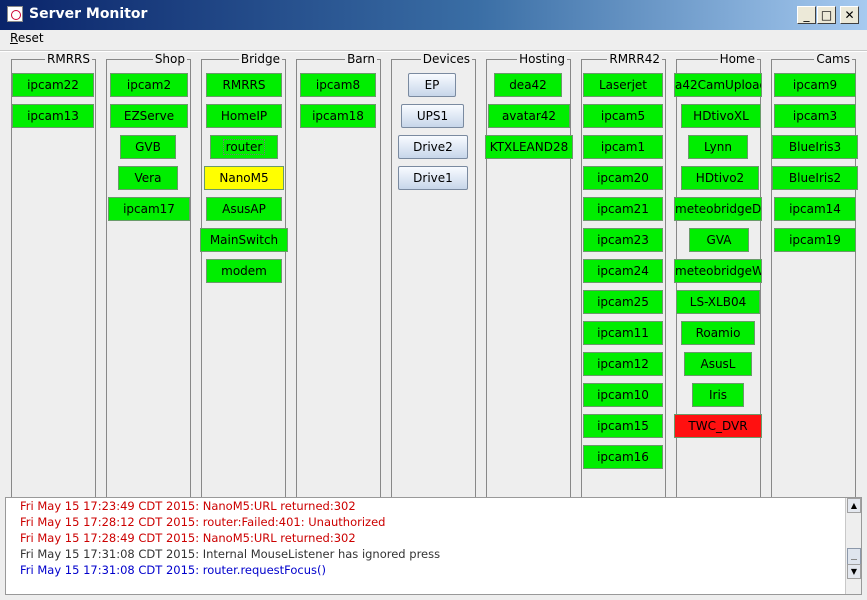  I want to click on server-button-ipcam23: ipcam23, so click(623, 240).